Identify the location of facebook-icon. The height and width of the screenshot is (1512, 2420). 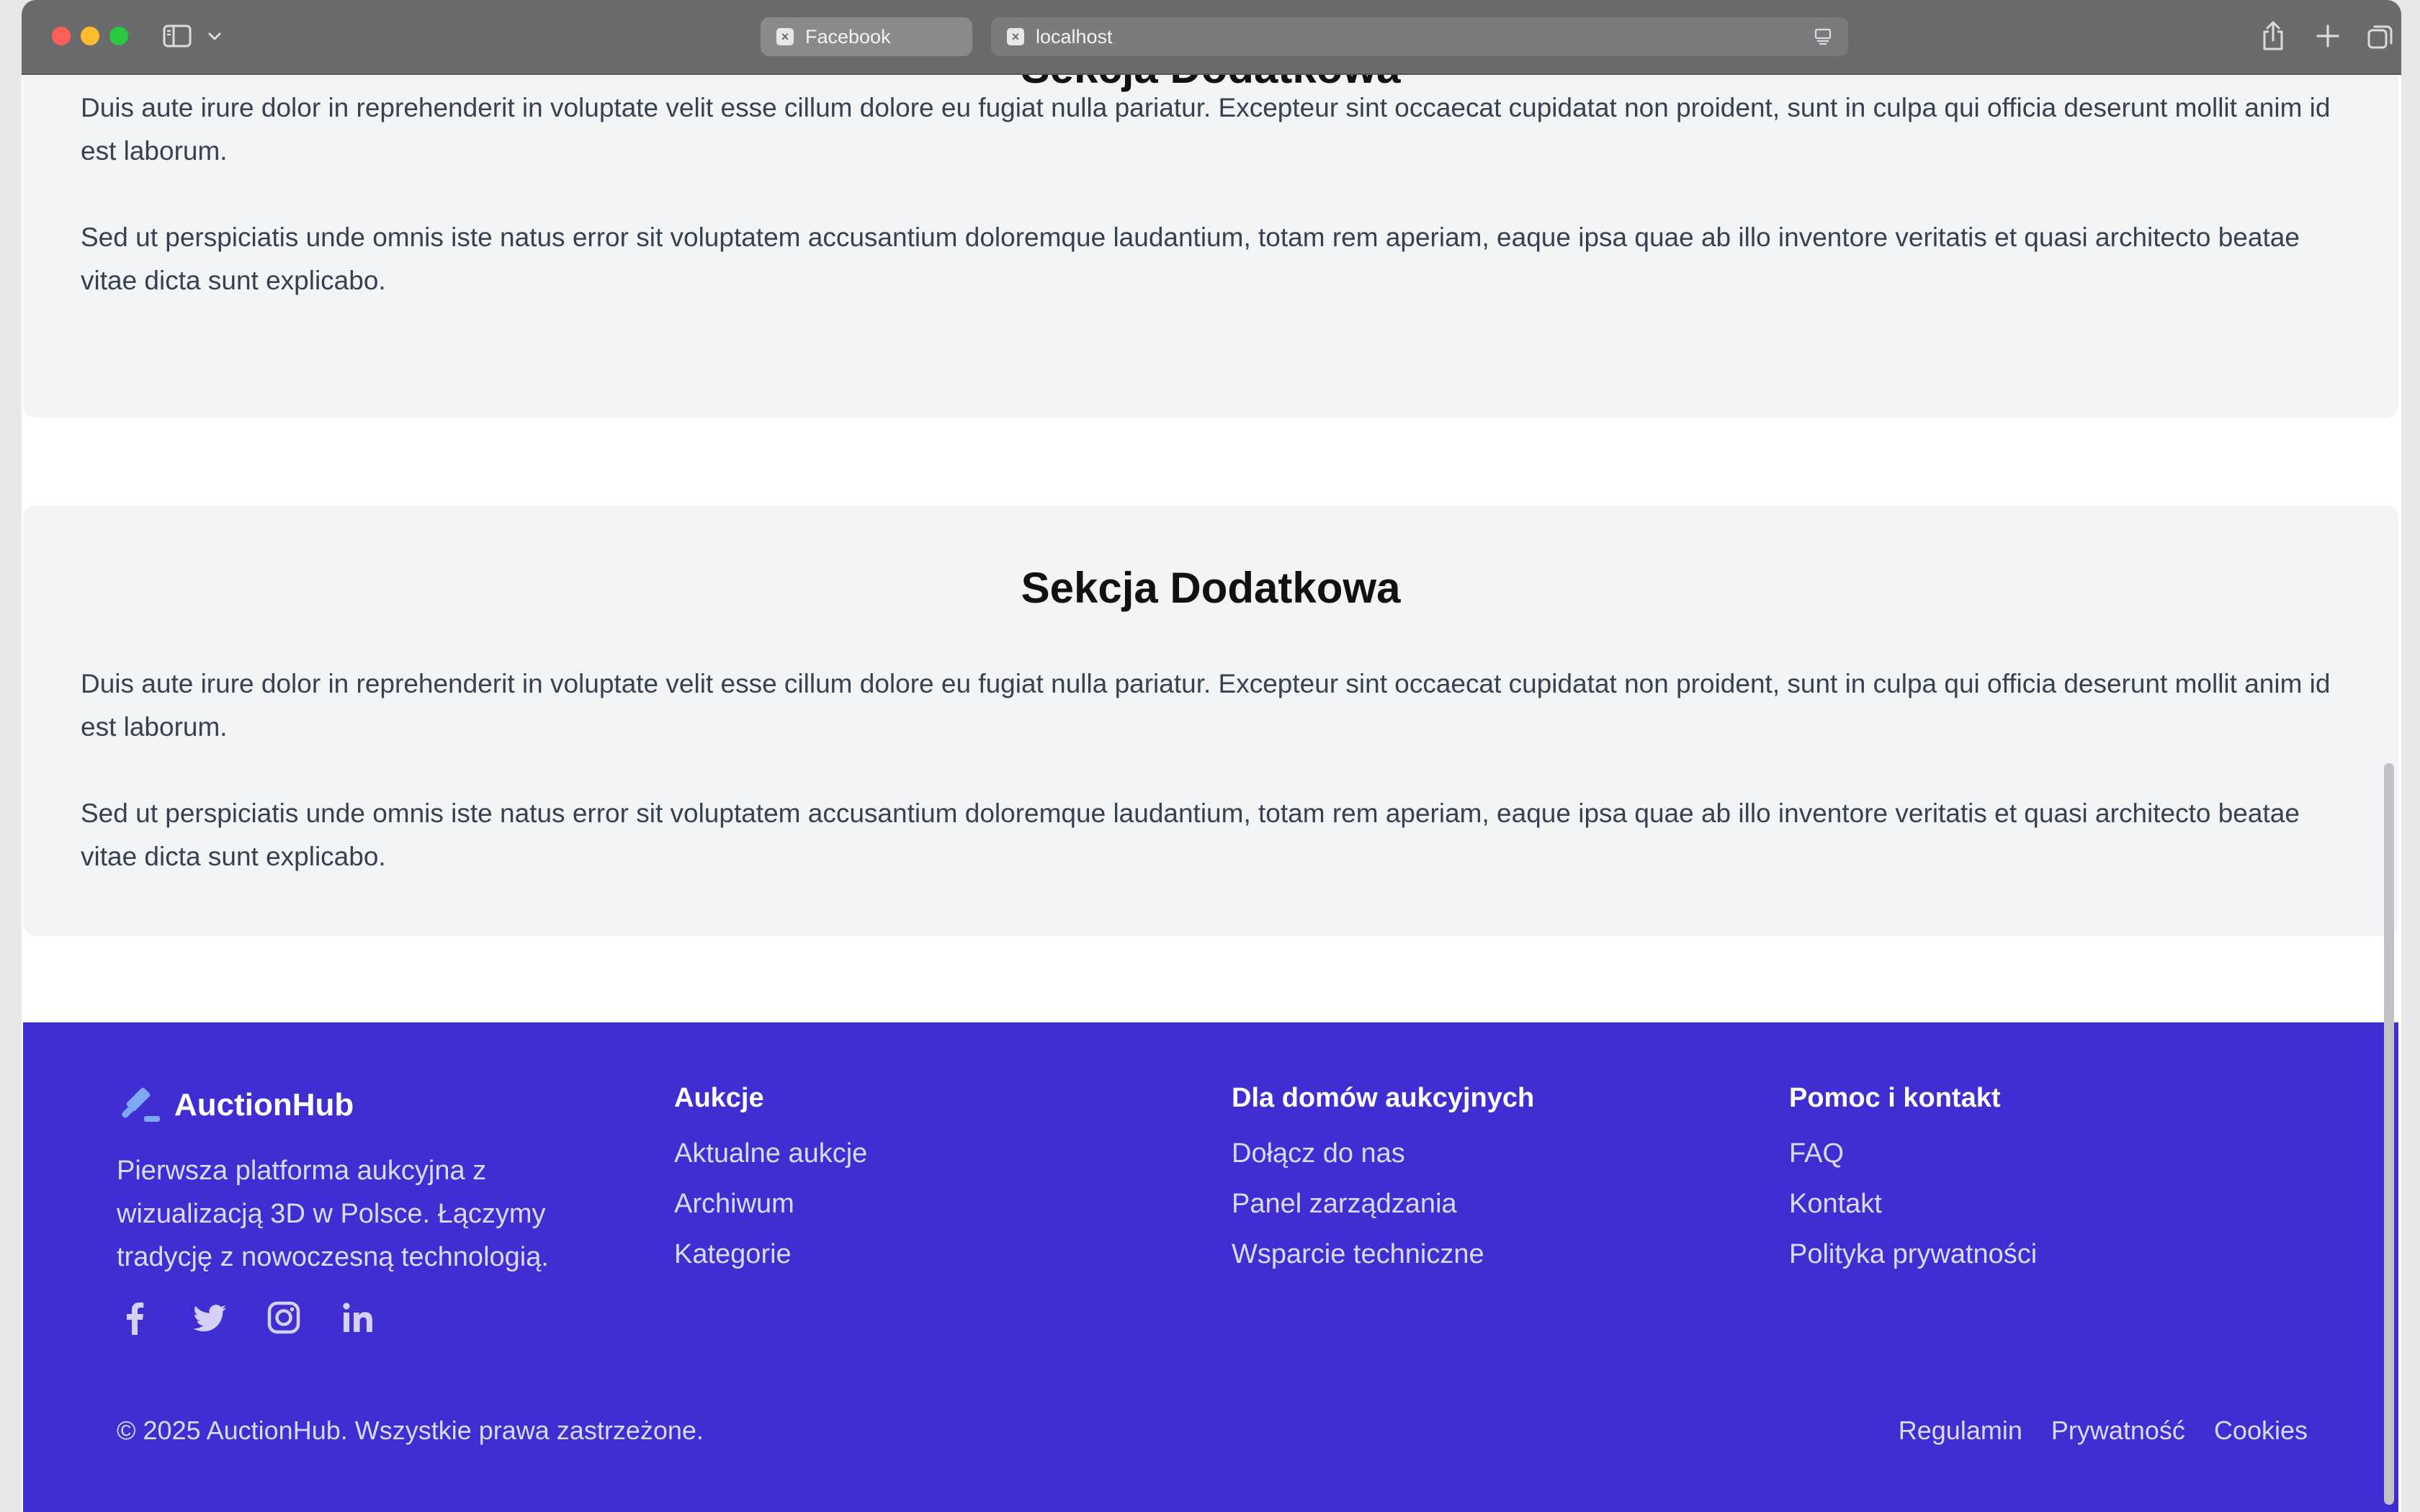
(135, 1317).